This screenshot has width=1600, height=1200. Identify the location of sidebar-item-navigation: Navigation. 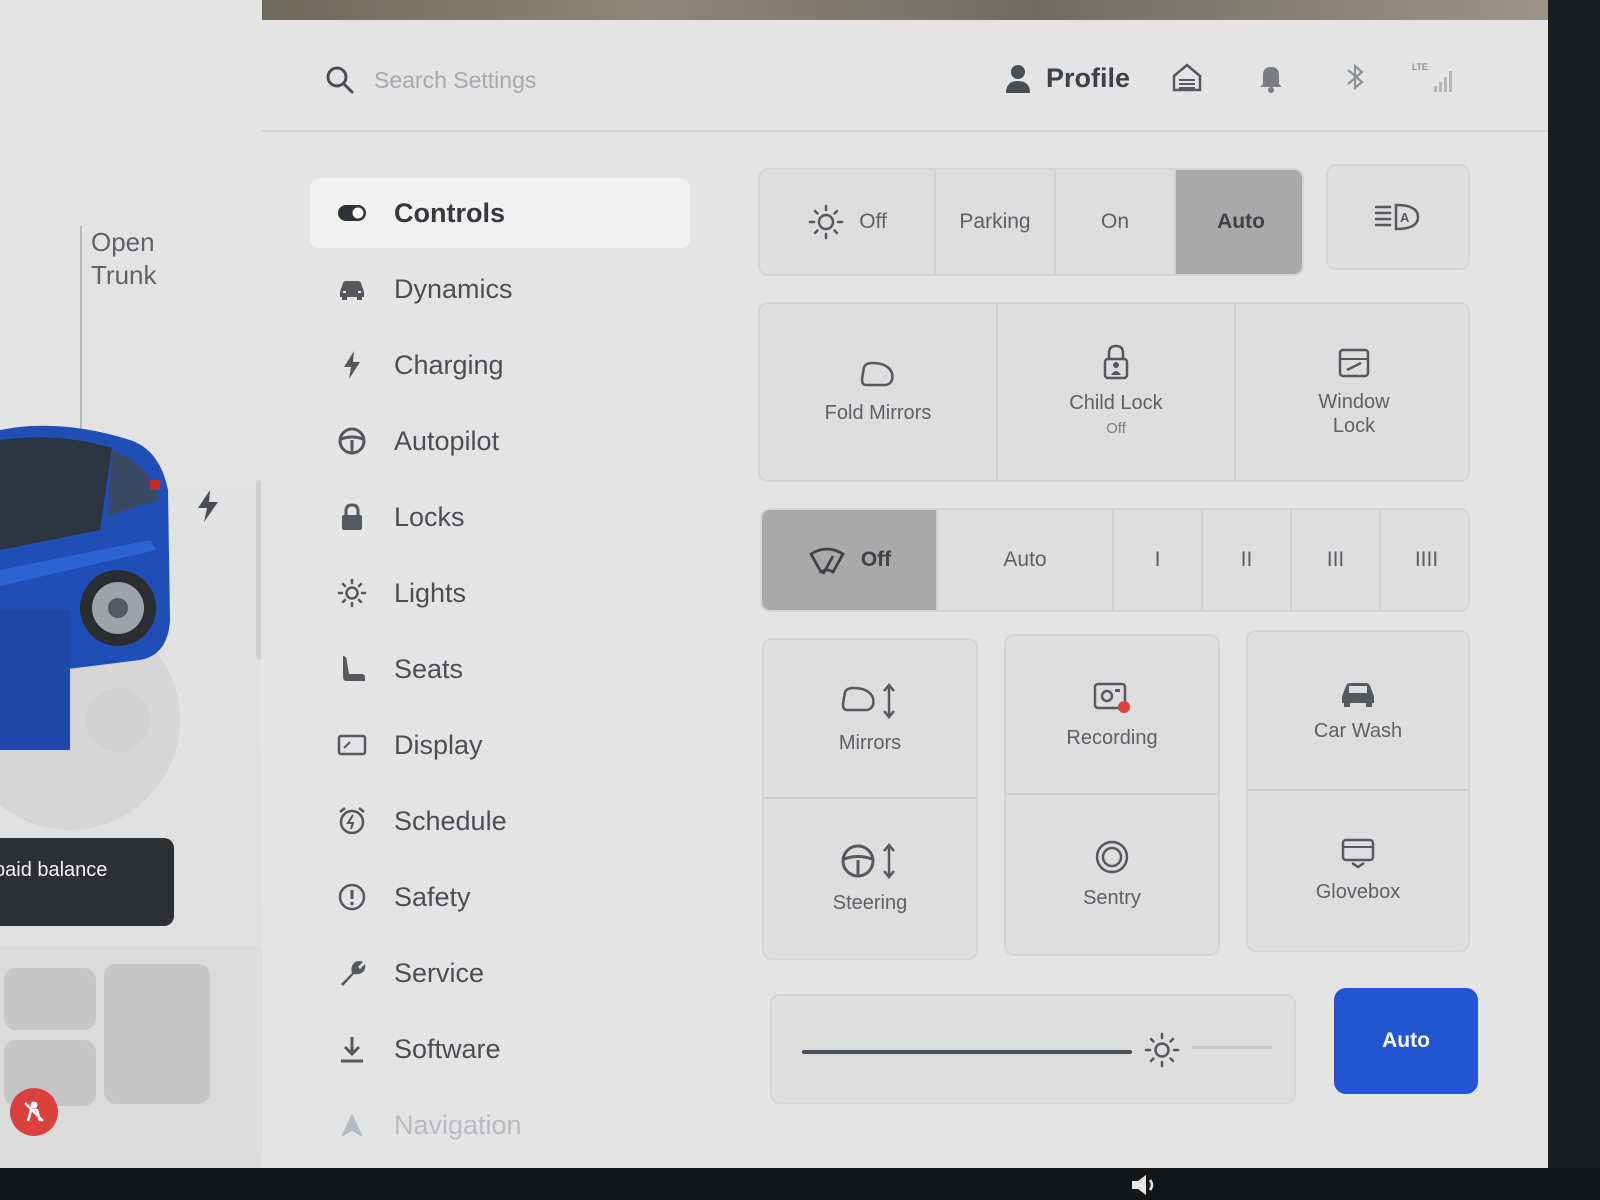
(500, 1125).